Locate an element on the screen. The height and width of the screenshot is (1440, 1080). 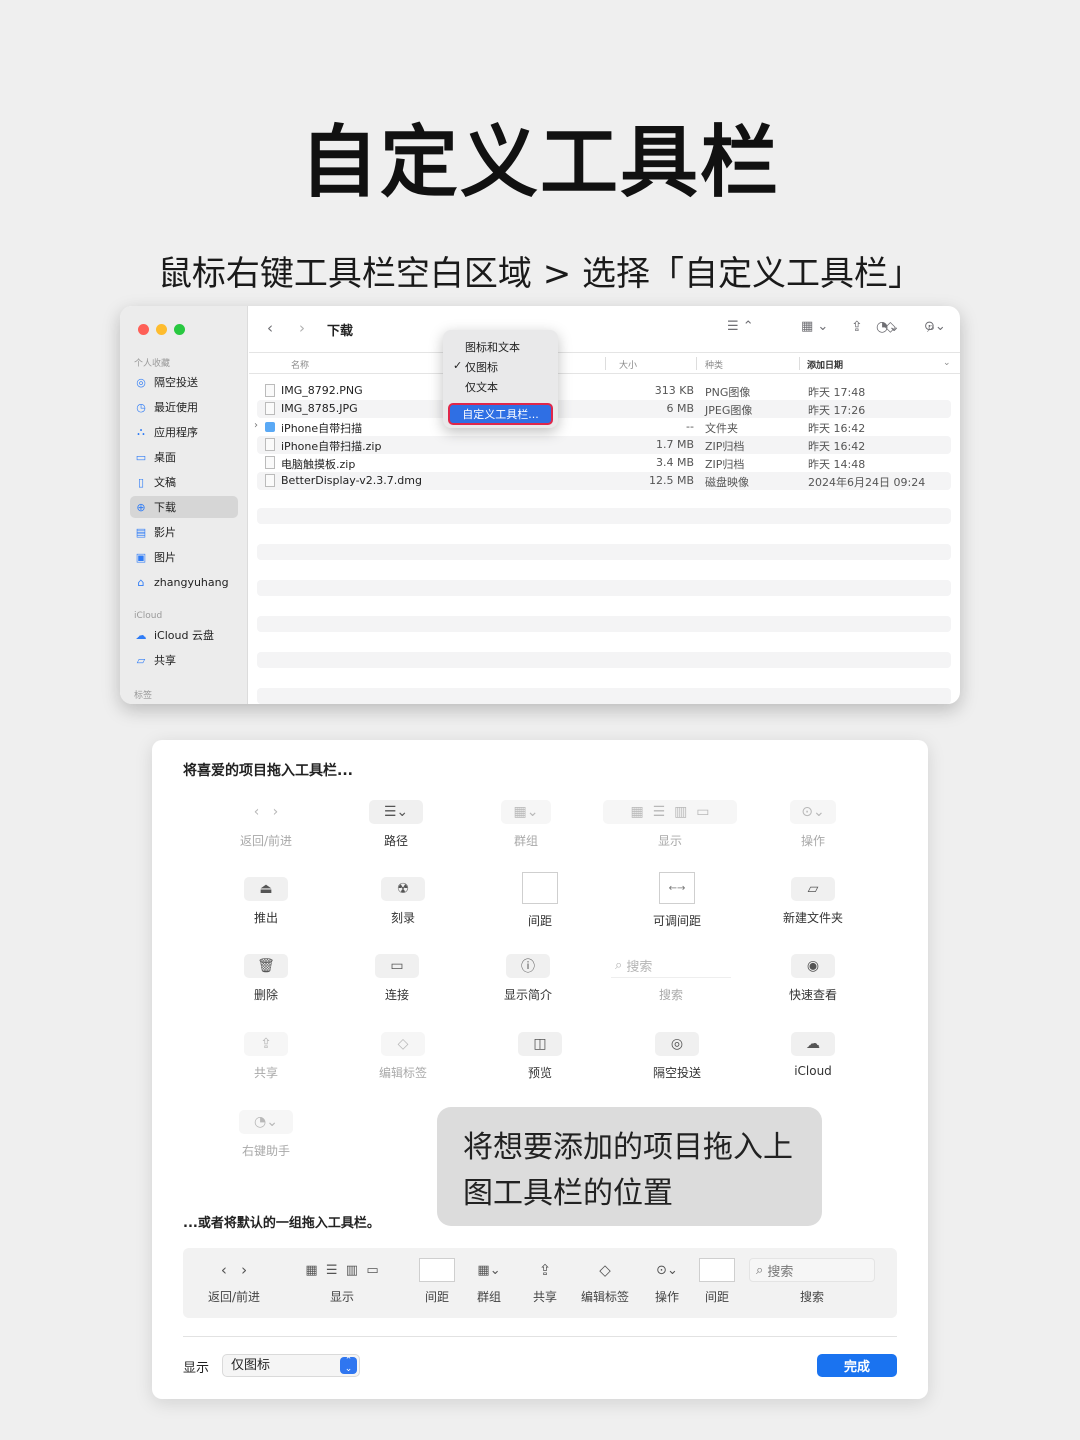
default-group: ▦⌄ 群组 is located at coordinates (489, 1281).